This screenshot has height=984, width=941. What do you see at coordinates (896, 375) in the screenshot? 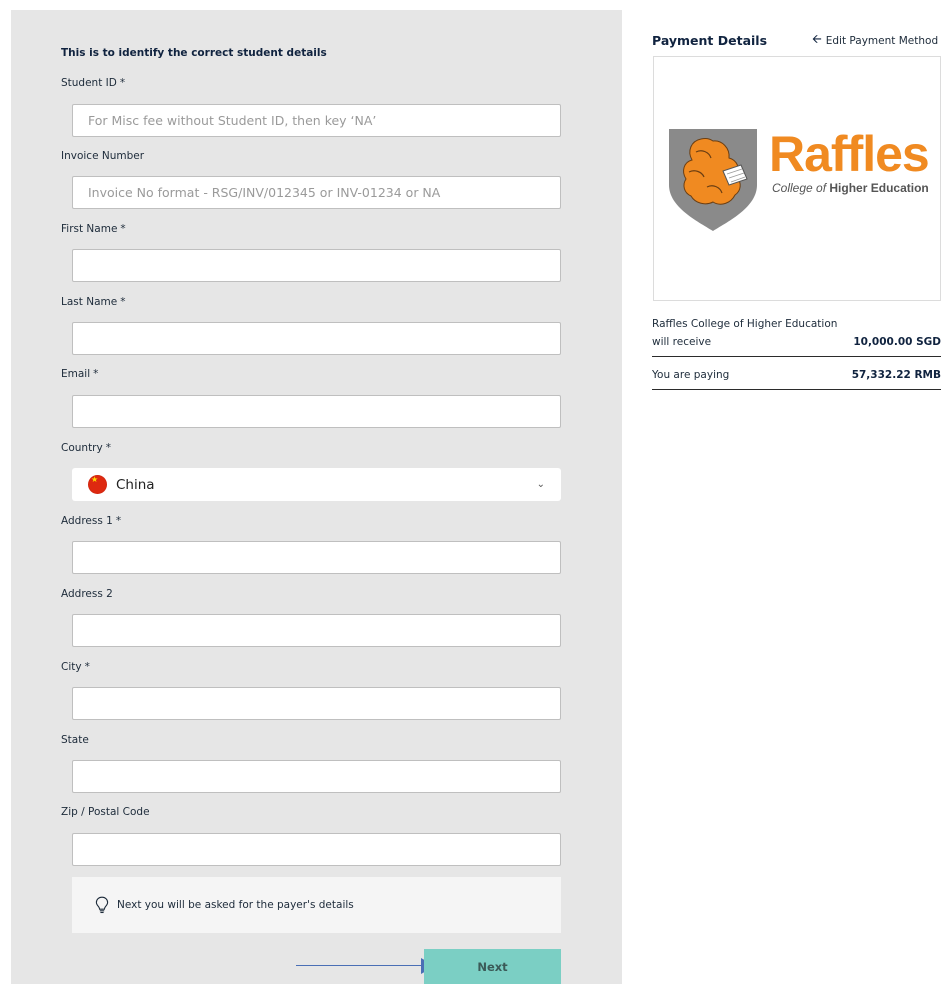
I see `paying-amount: 57,332.22 RMB` at bounding box center [896, 375].